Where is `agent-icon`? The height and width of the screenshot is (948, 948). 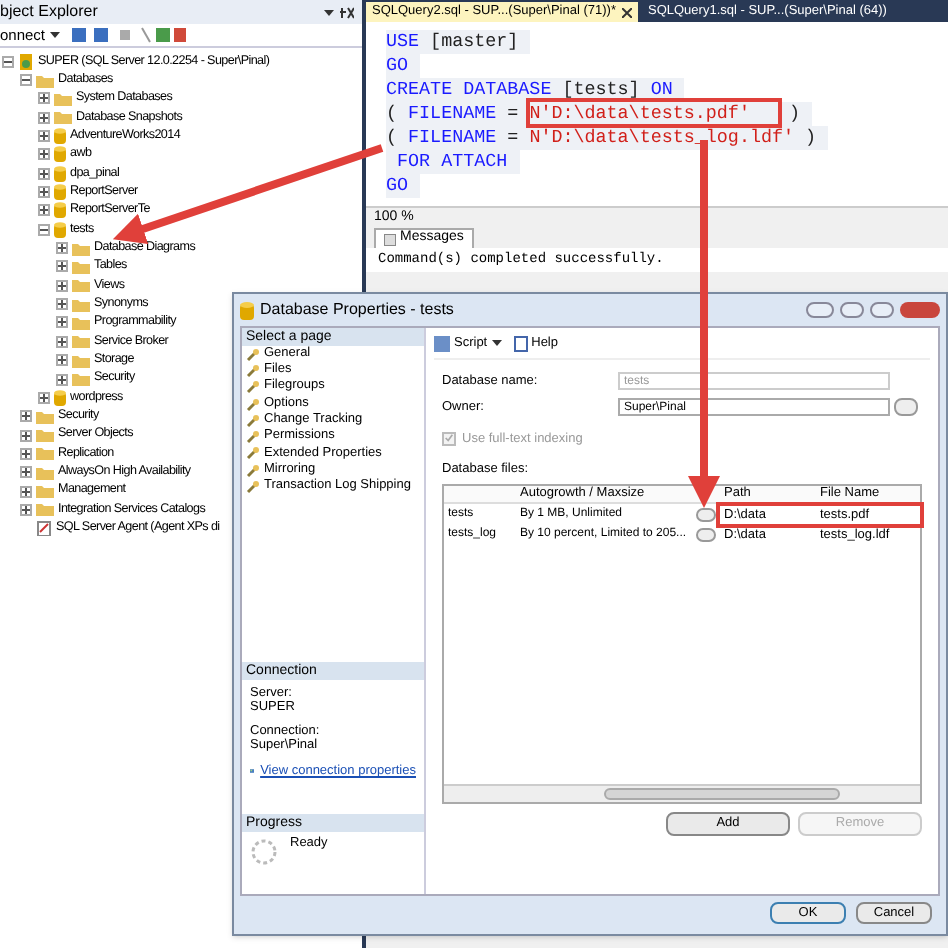
agent-icon is located at coordinates (44, 528).